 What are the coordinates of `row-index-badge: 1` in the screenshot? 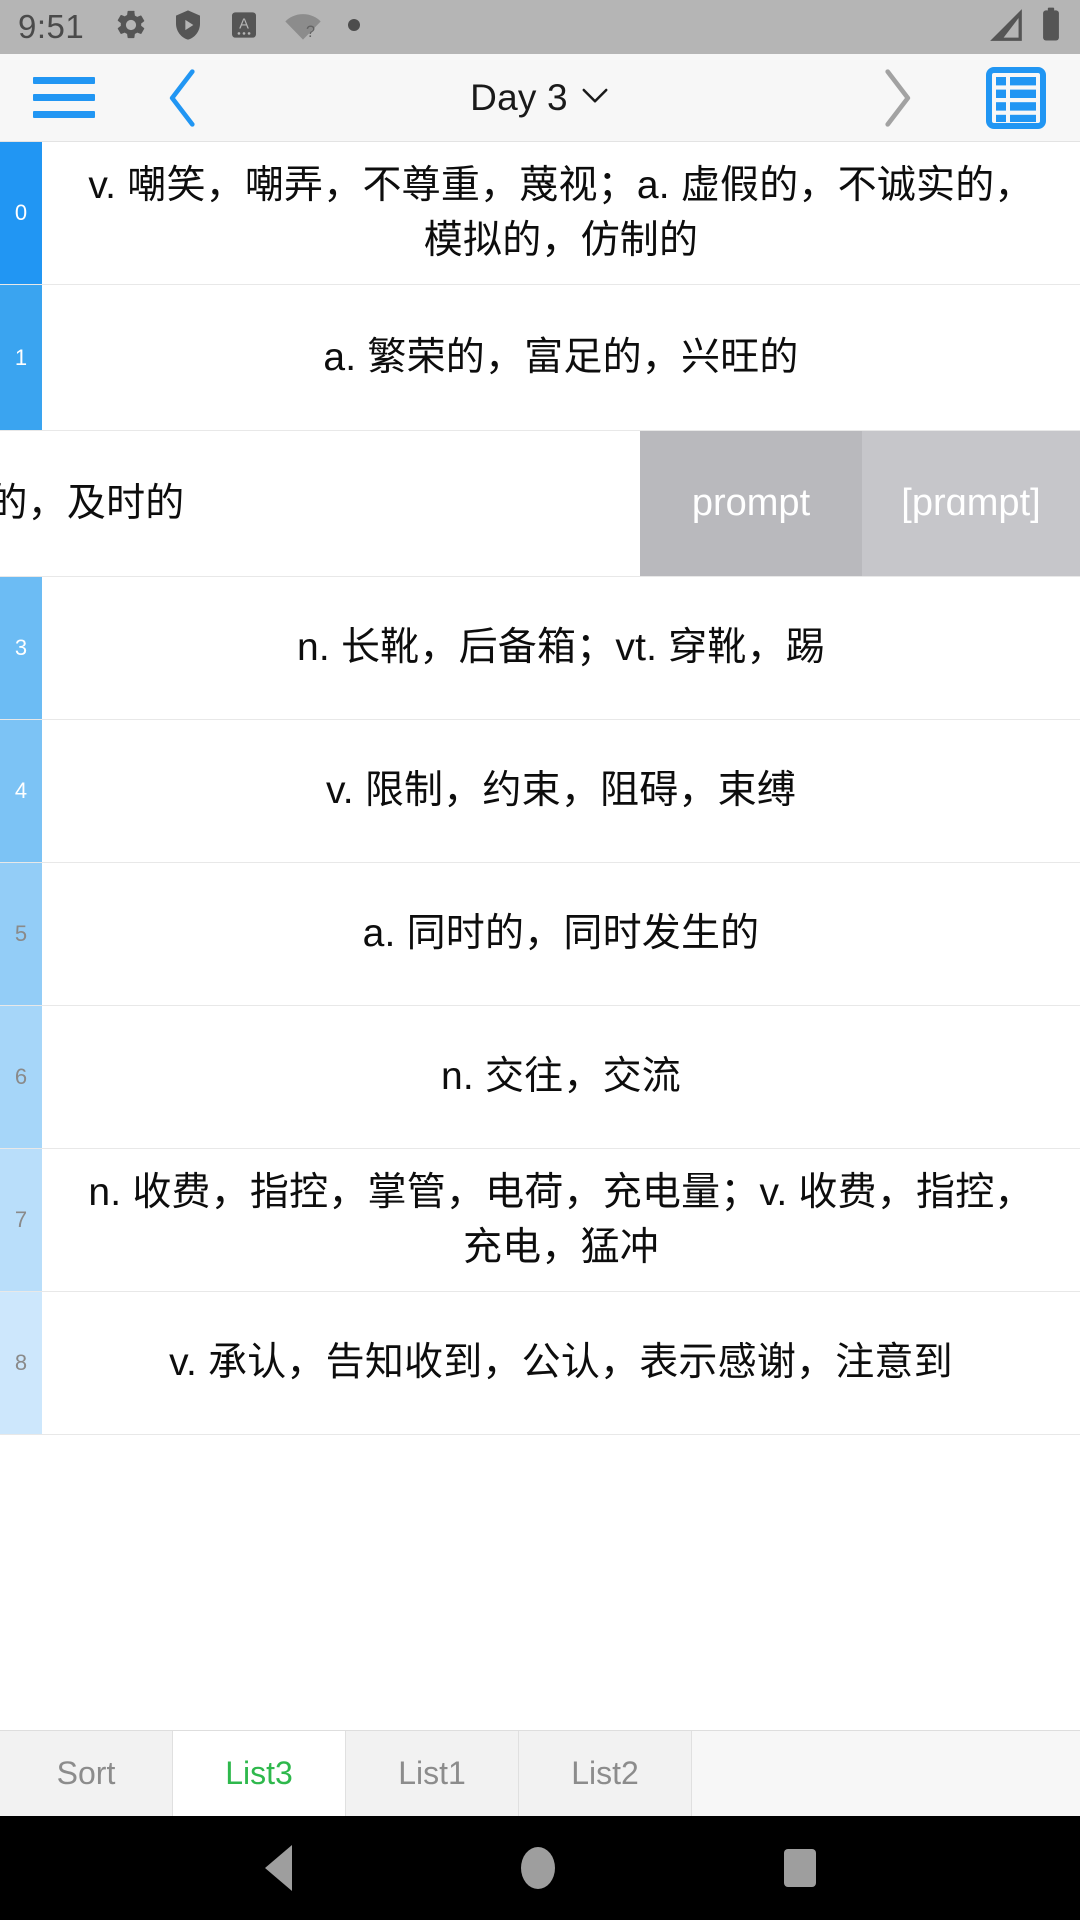 It's located at (21, 357).